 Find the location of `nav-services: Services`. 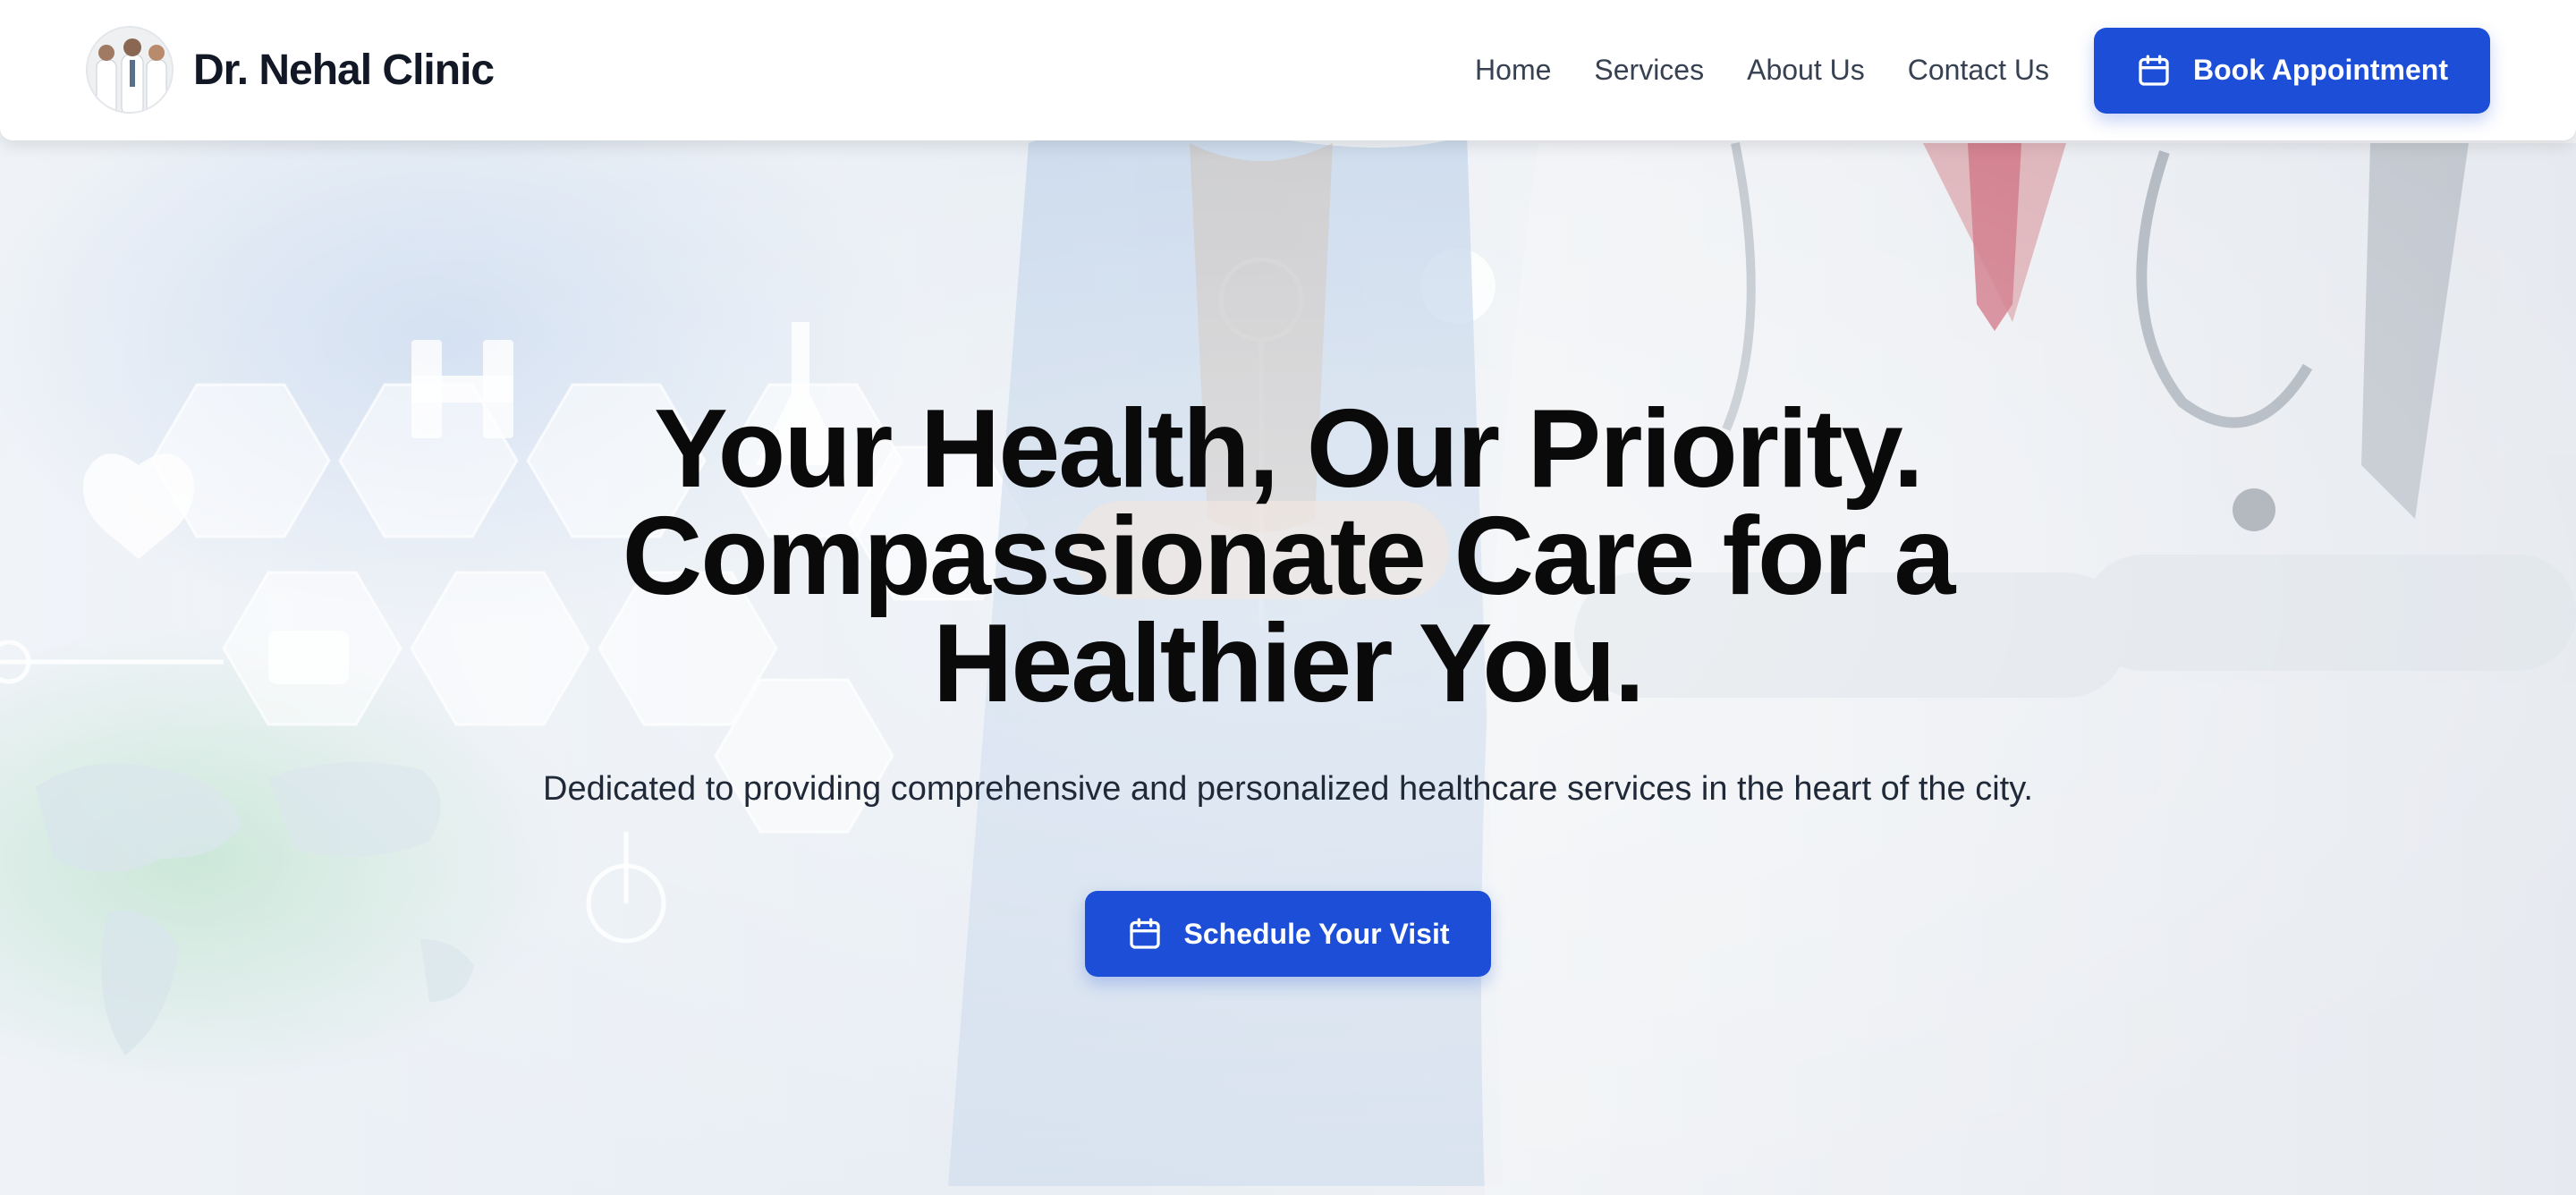

nav-services: Services is located at coordinates (1649, 70).